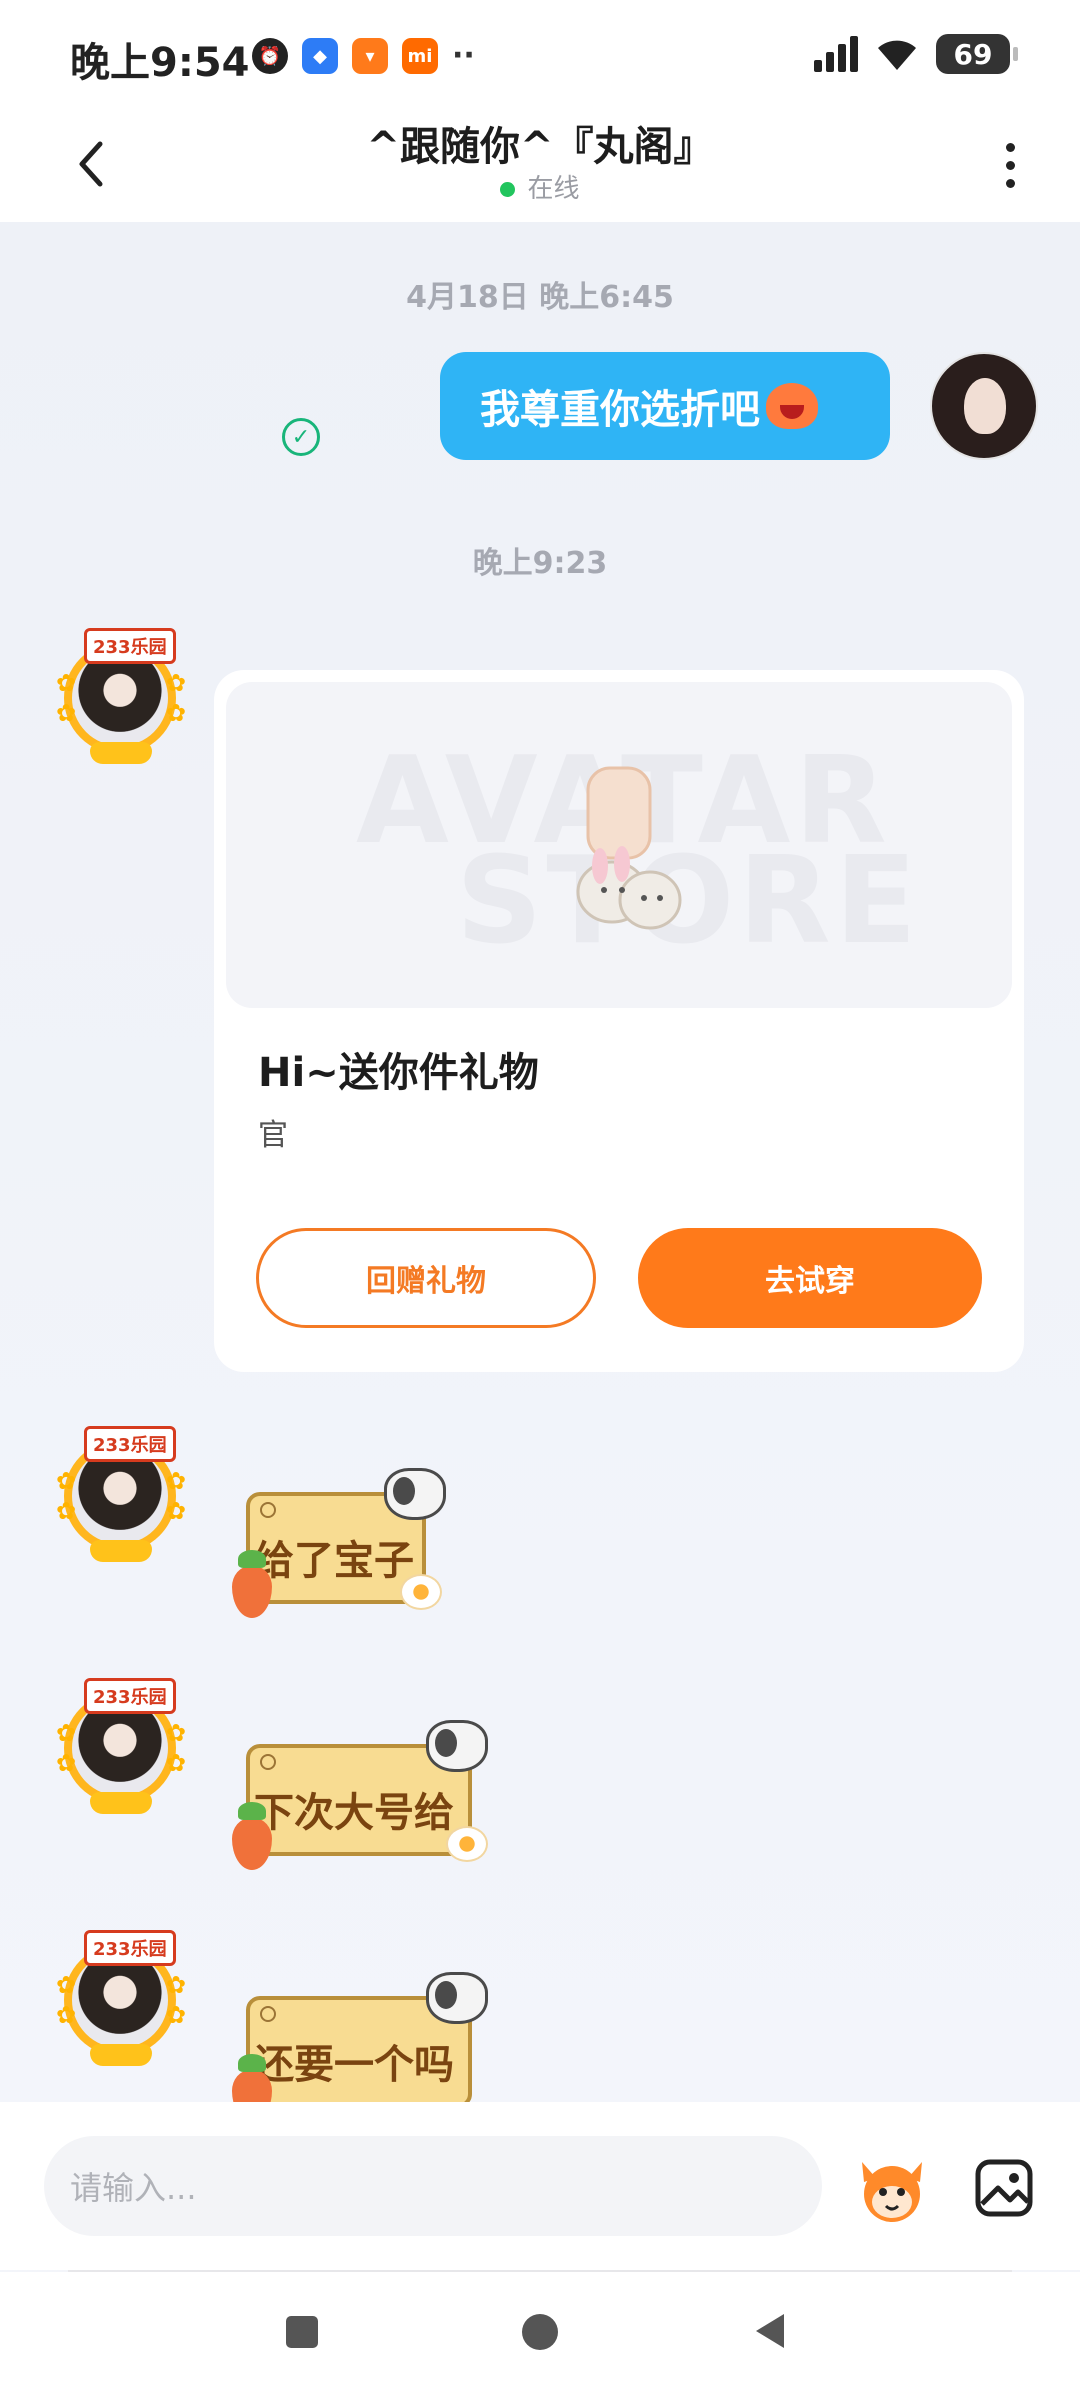  What do you see at coordinates (553, 189) in the screenshot?
I see `online-status-label: 在线` at bounding box center [553, 189].